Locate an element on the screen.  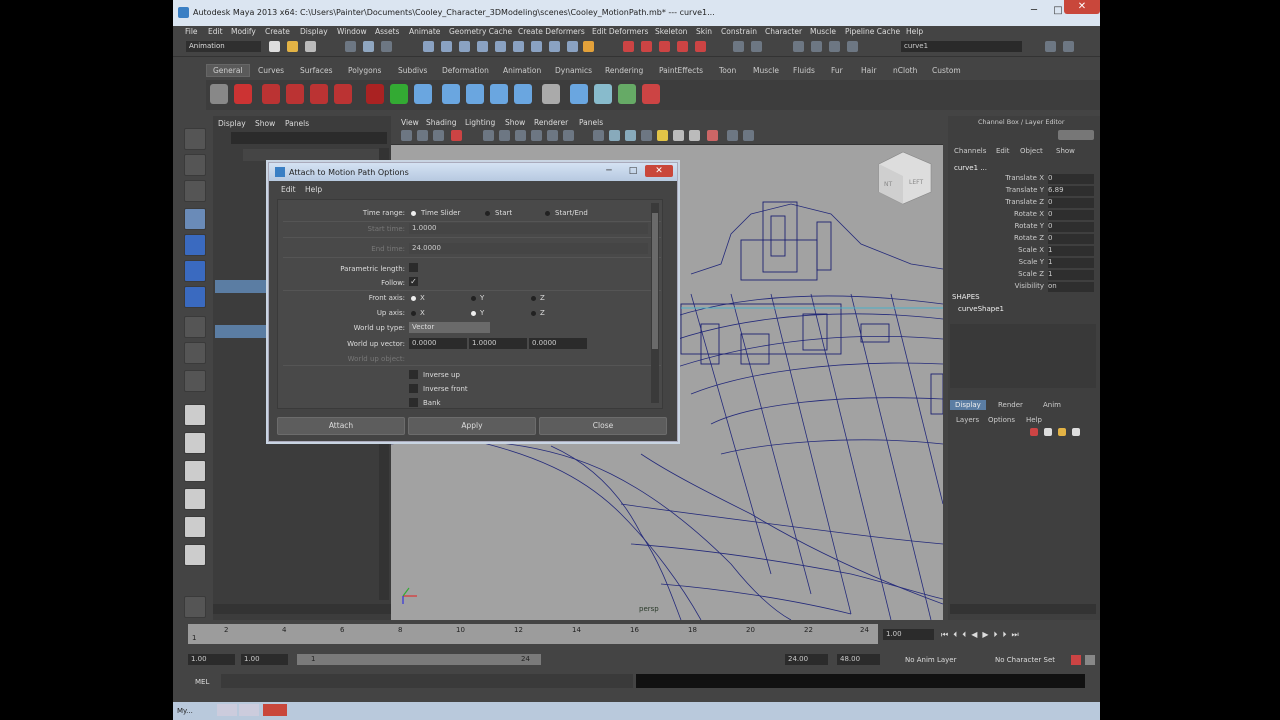
single-perspective-layout-icon is located at coordinates (195, 415).